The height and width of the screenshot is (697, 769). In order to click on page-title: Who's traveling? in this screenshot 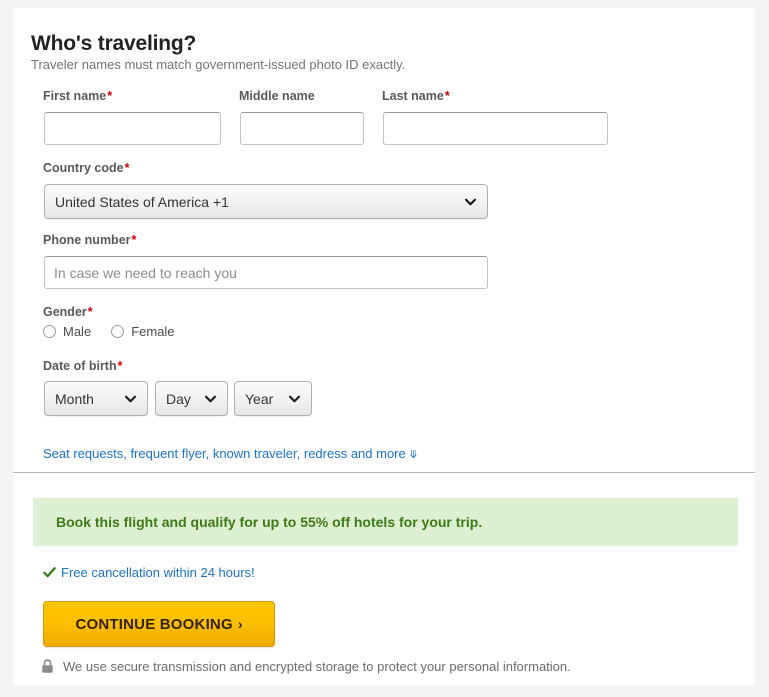, I will do `click(114, 43)`.